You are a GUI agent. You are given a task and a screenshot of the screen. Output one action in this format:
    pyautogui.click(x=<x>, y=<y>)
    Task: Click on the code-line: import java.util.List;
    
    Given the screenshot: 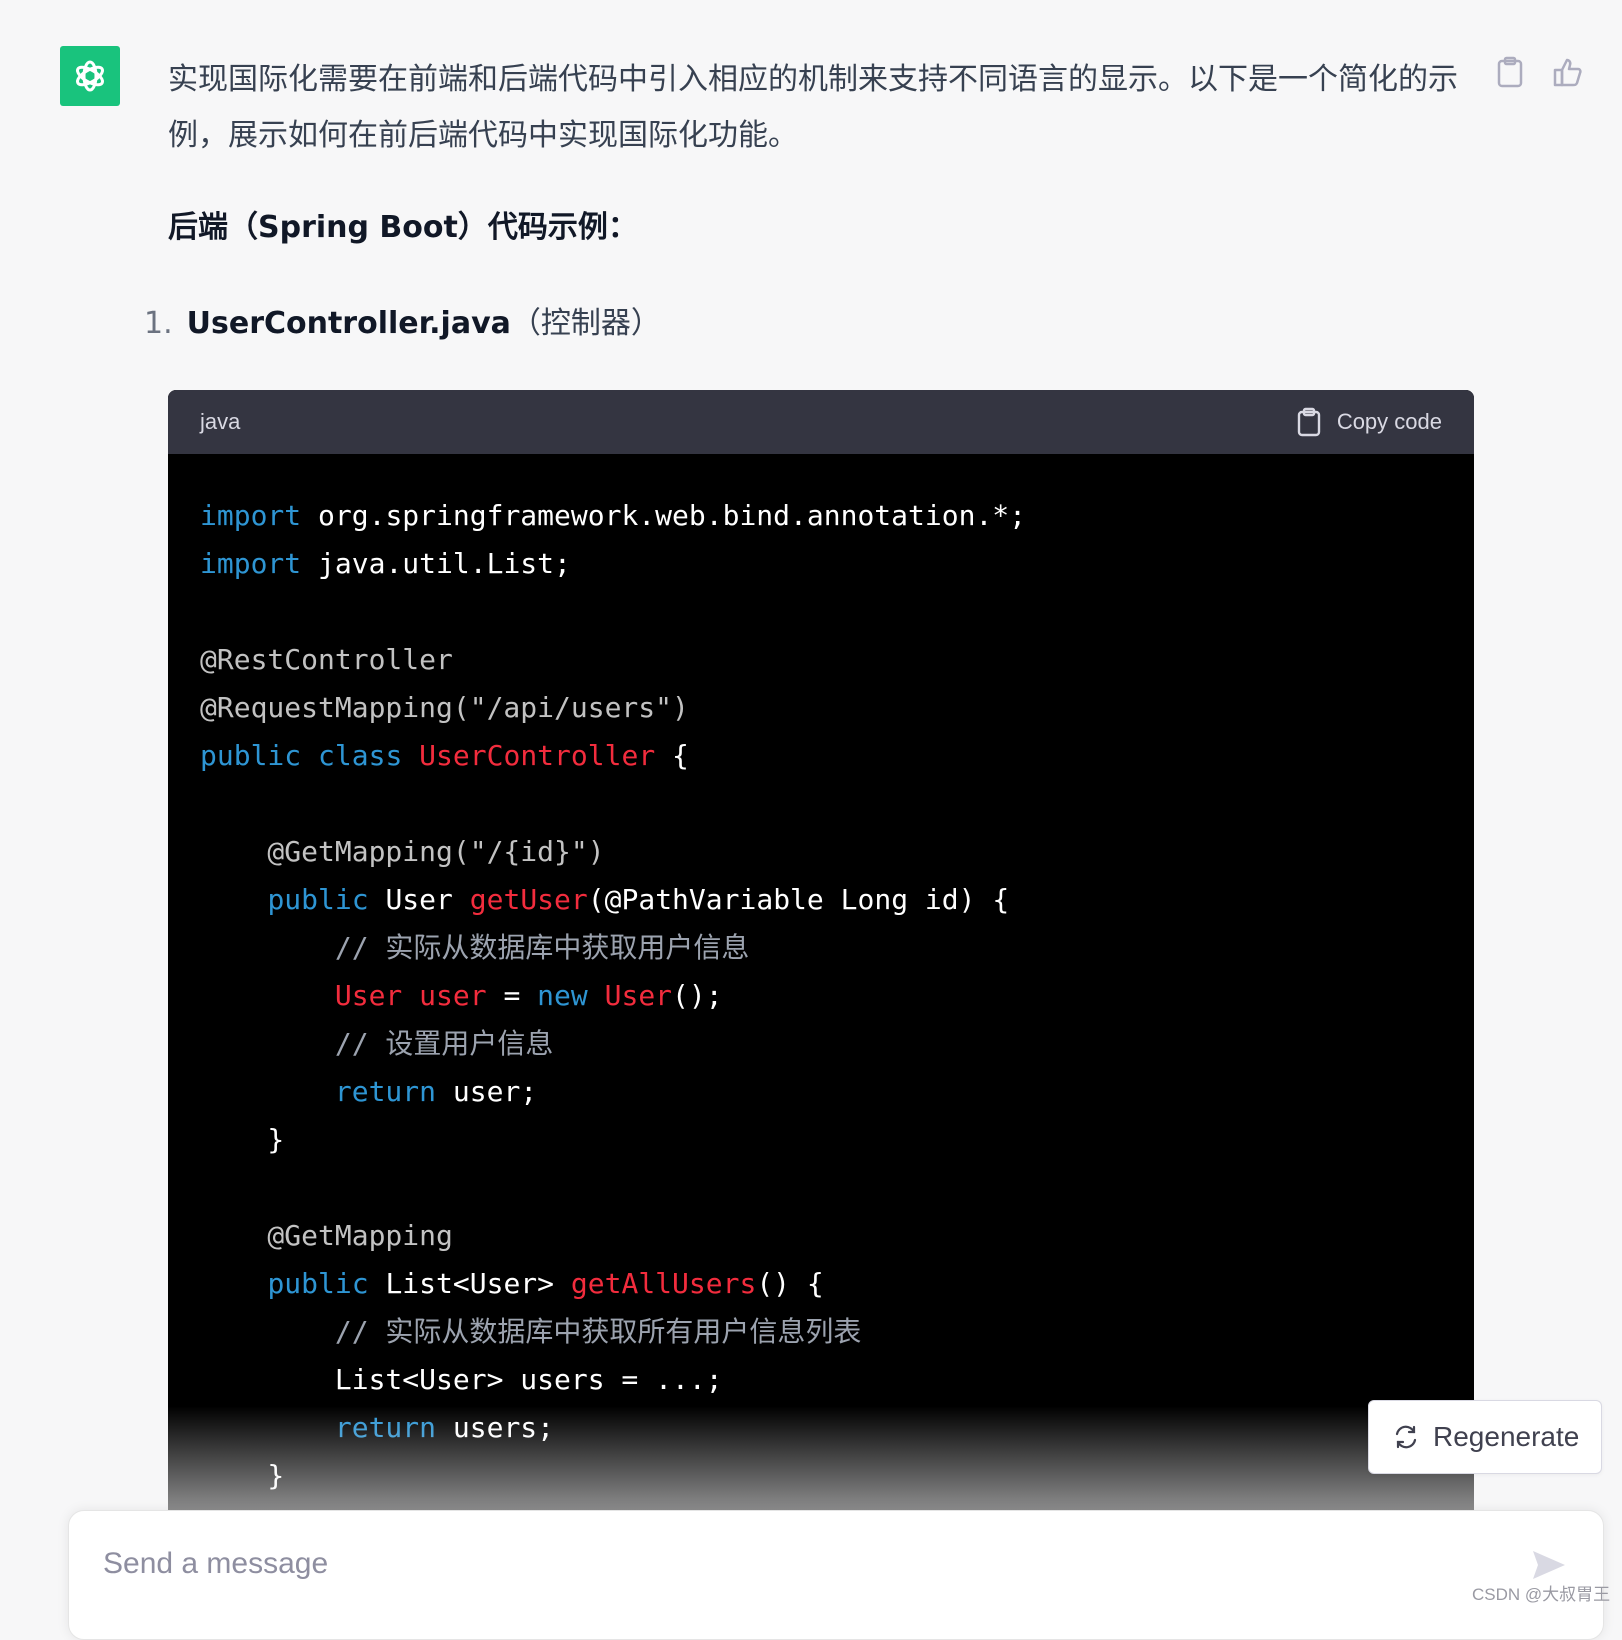 What is the action you would take?
    pyautogui.click(x=385, y=563)
    